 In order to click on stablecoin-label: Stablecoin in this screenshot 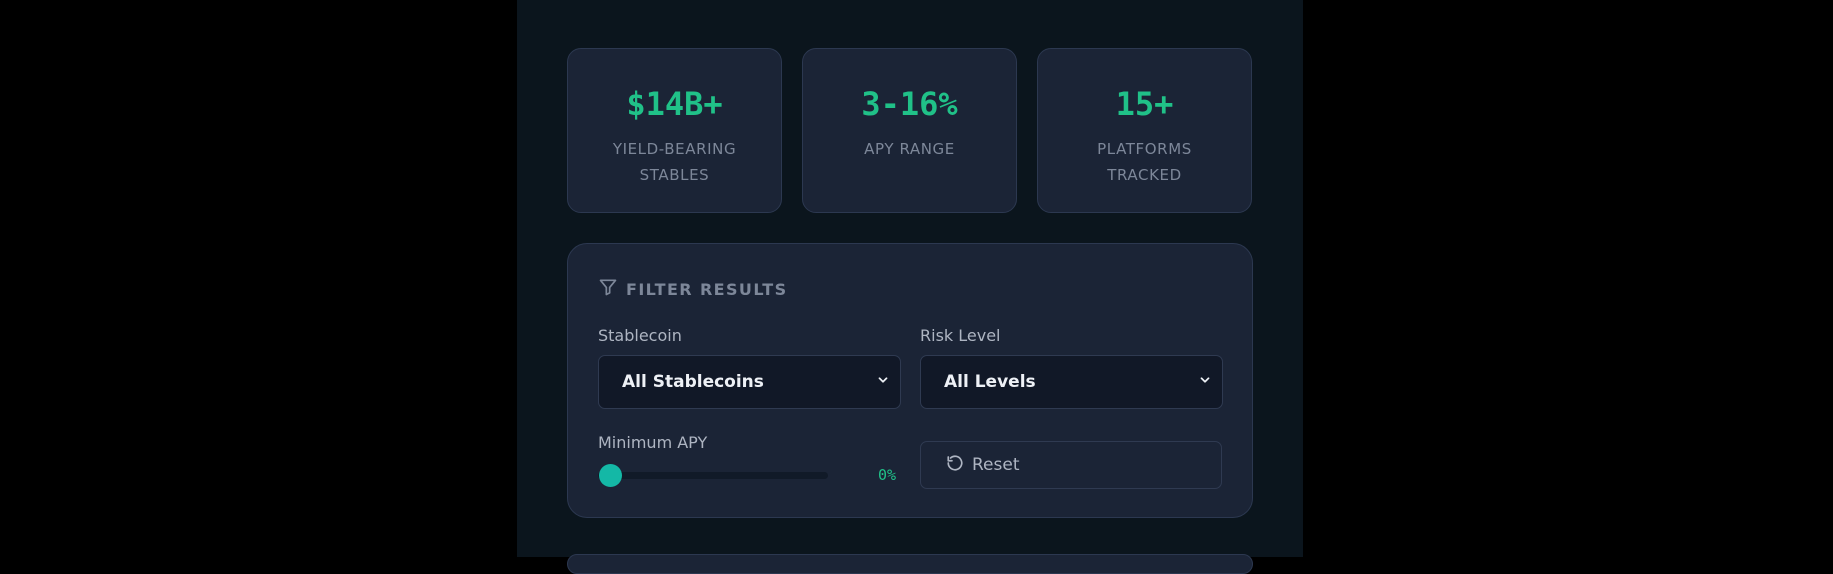, I will do `click(640, 335)`.